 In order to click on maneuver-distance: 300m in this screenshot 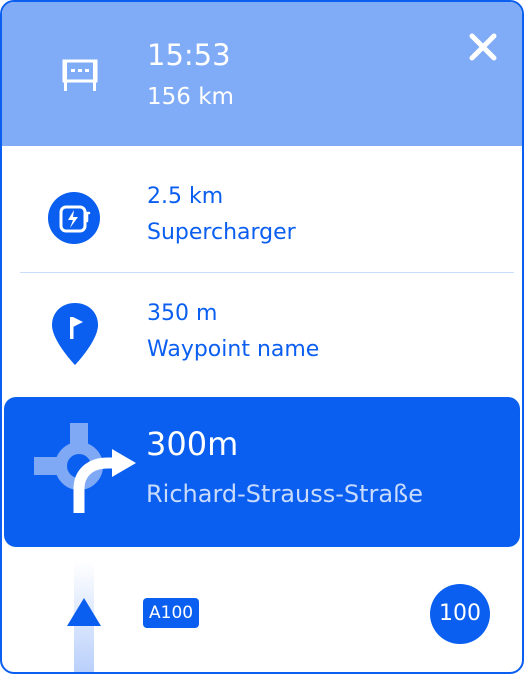, I will do `click(192, 444)`.